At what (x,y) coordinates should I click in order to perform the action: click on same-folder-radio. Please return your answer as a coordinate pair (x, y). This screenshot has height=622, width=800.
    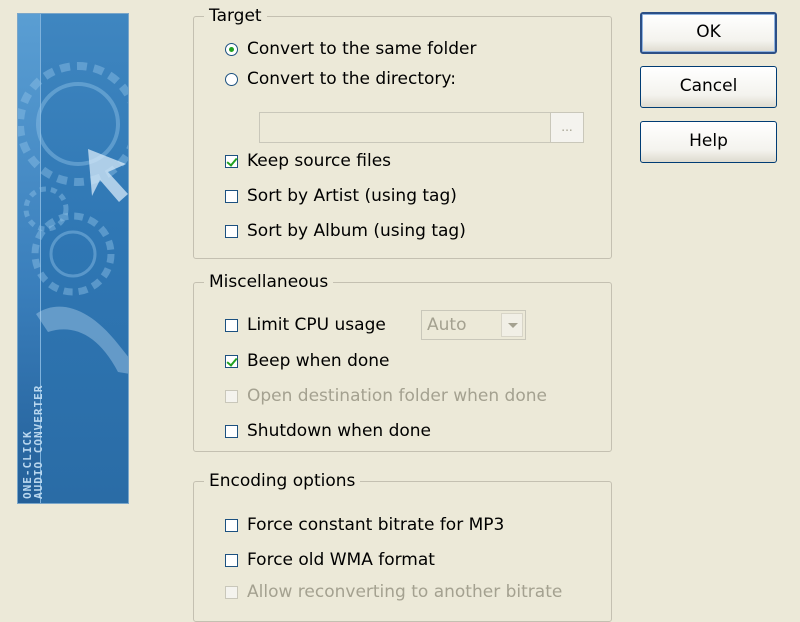
    Looking at the image, I should click on (231, 49).